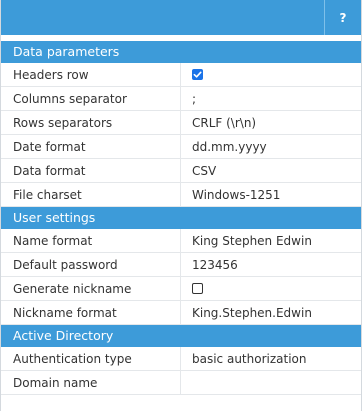 This screenshot has width=362, height=411. I want to click on label-authentication-type: Authentication type, so click(91, 358).